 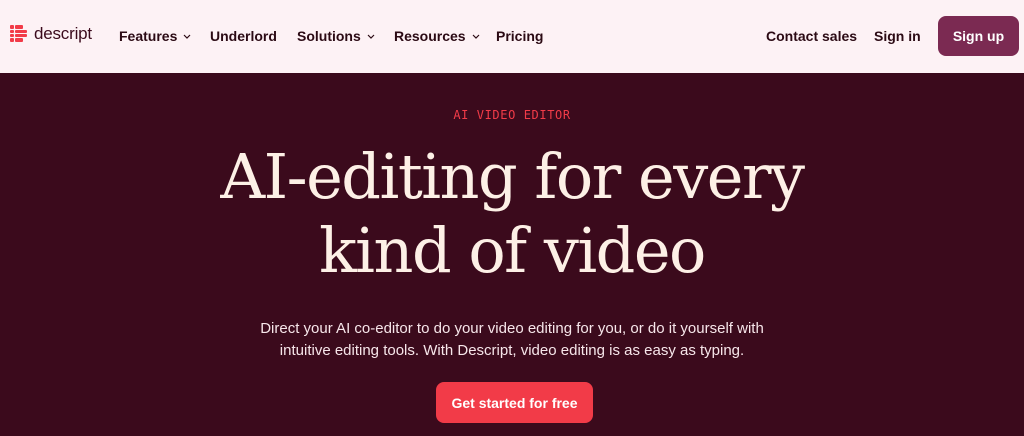 I want to click on descript-logo: descript, so click(x=51, y=34).